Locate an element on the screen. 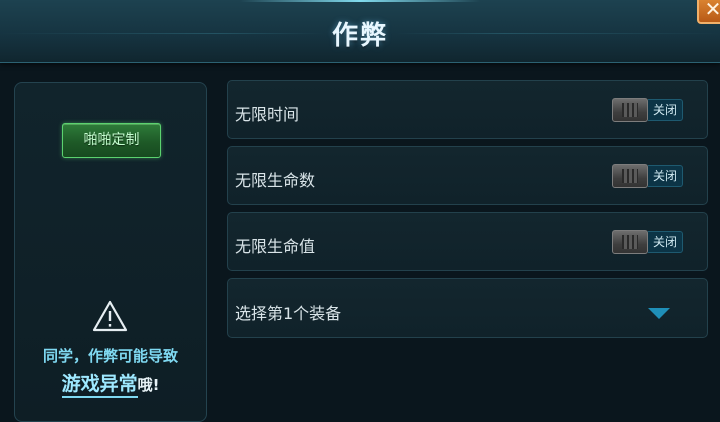  page-title: 作弊 is located at coordinates (359, 36).